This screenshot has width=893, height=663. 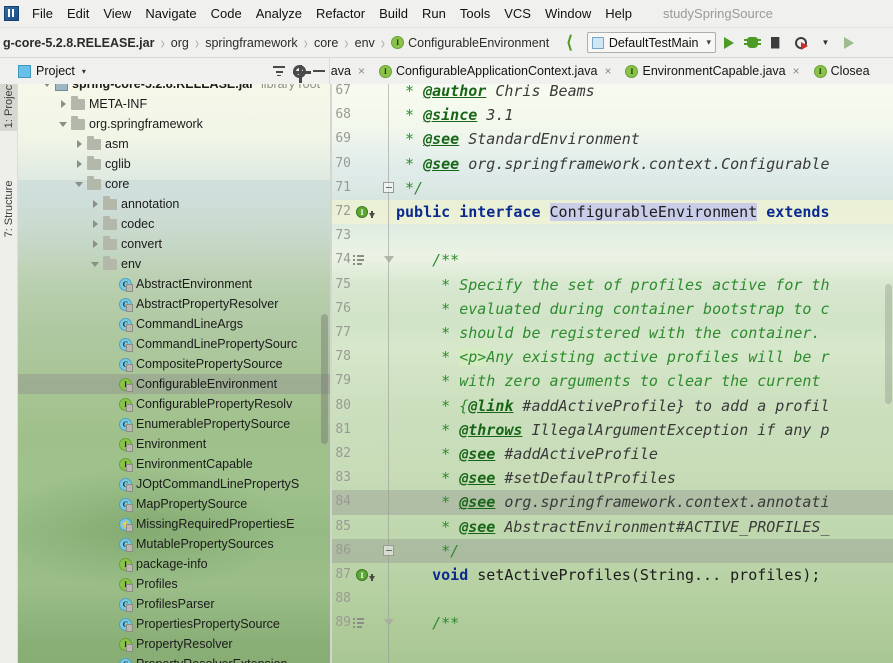 What do you see at coordinates (174, 504) in the screenshot?
I see `tree-row: C MapPropertySource` at bounding box center [174, 504].